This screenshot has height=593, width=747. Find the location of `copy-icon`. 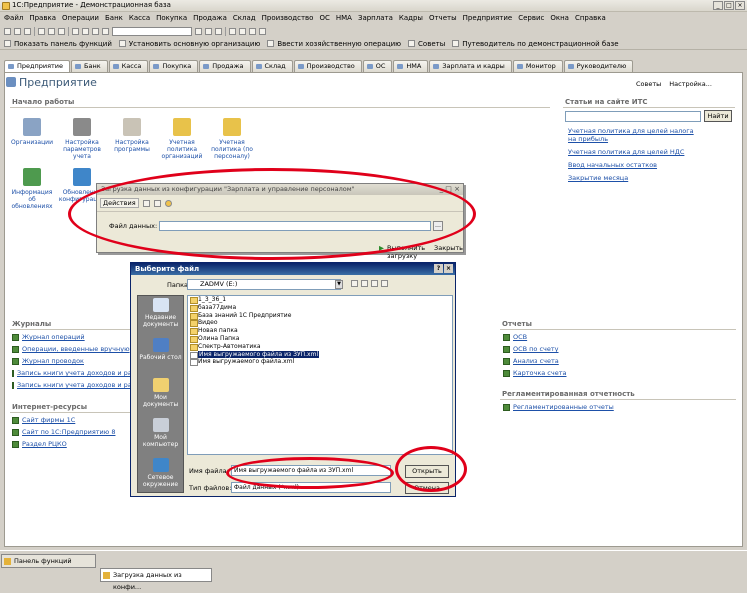

copy-icon is located at coordinates (51, 31).